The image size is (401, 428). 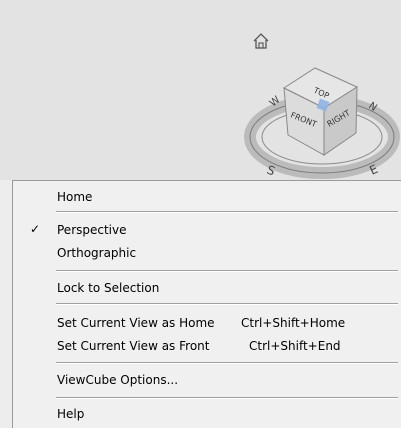 What do you see at coordinates (320, 117) in the screenshot?
I see `viewcube: W N S E TOP FRONT RIGHT` at bounding box center [320, 117].